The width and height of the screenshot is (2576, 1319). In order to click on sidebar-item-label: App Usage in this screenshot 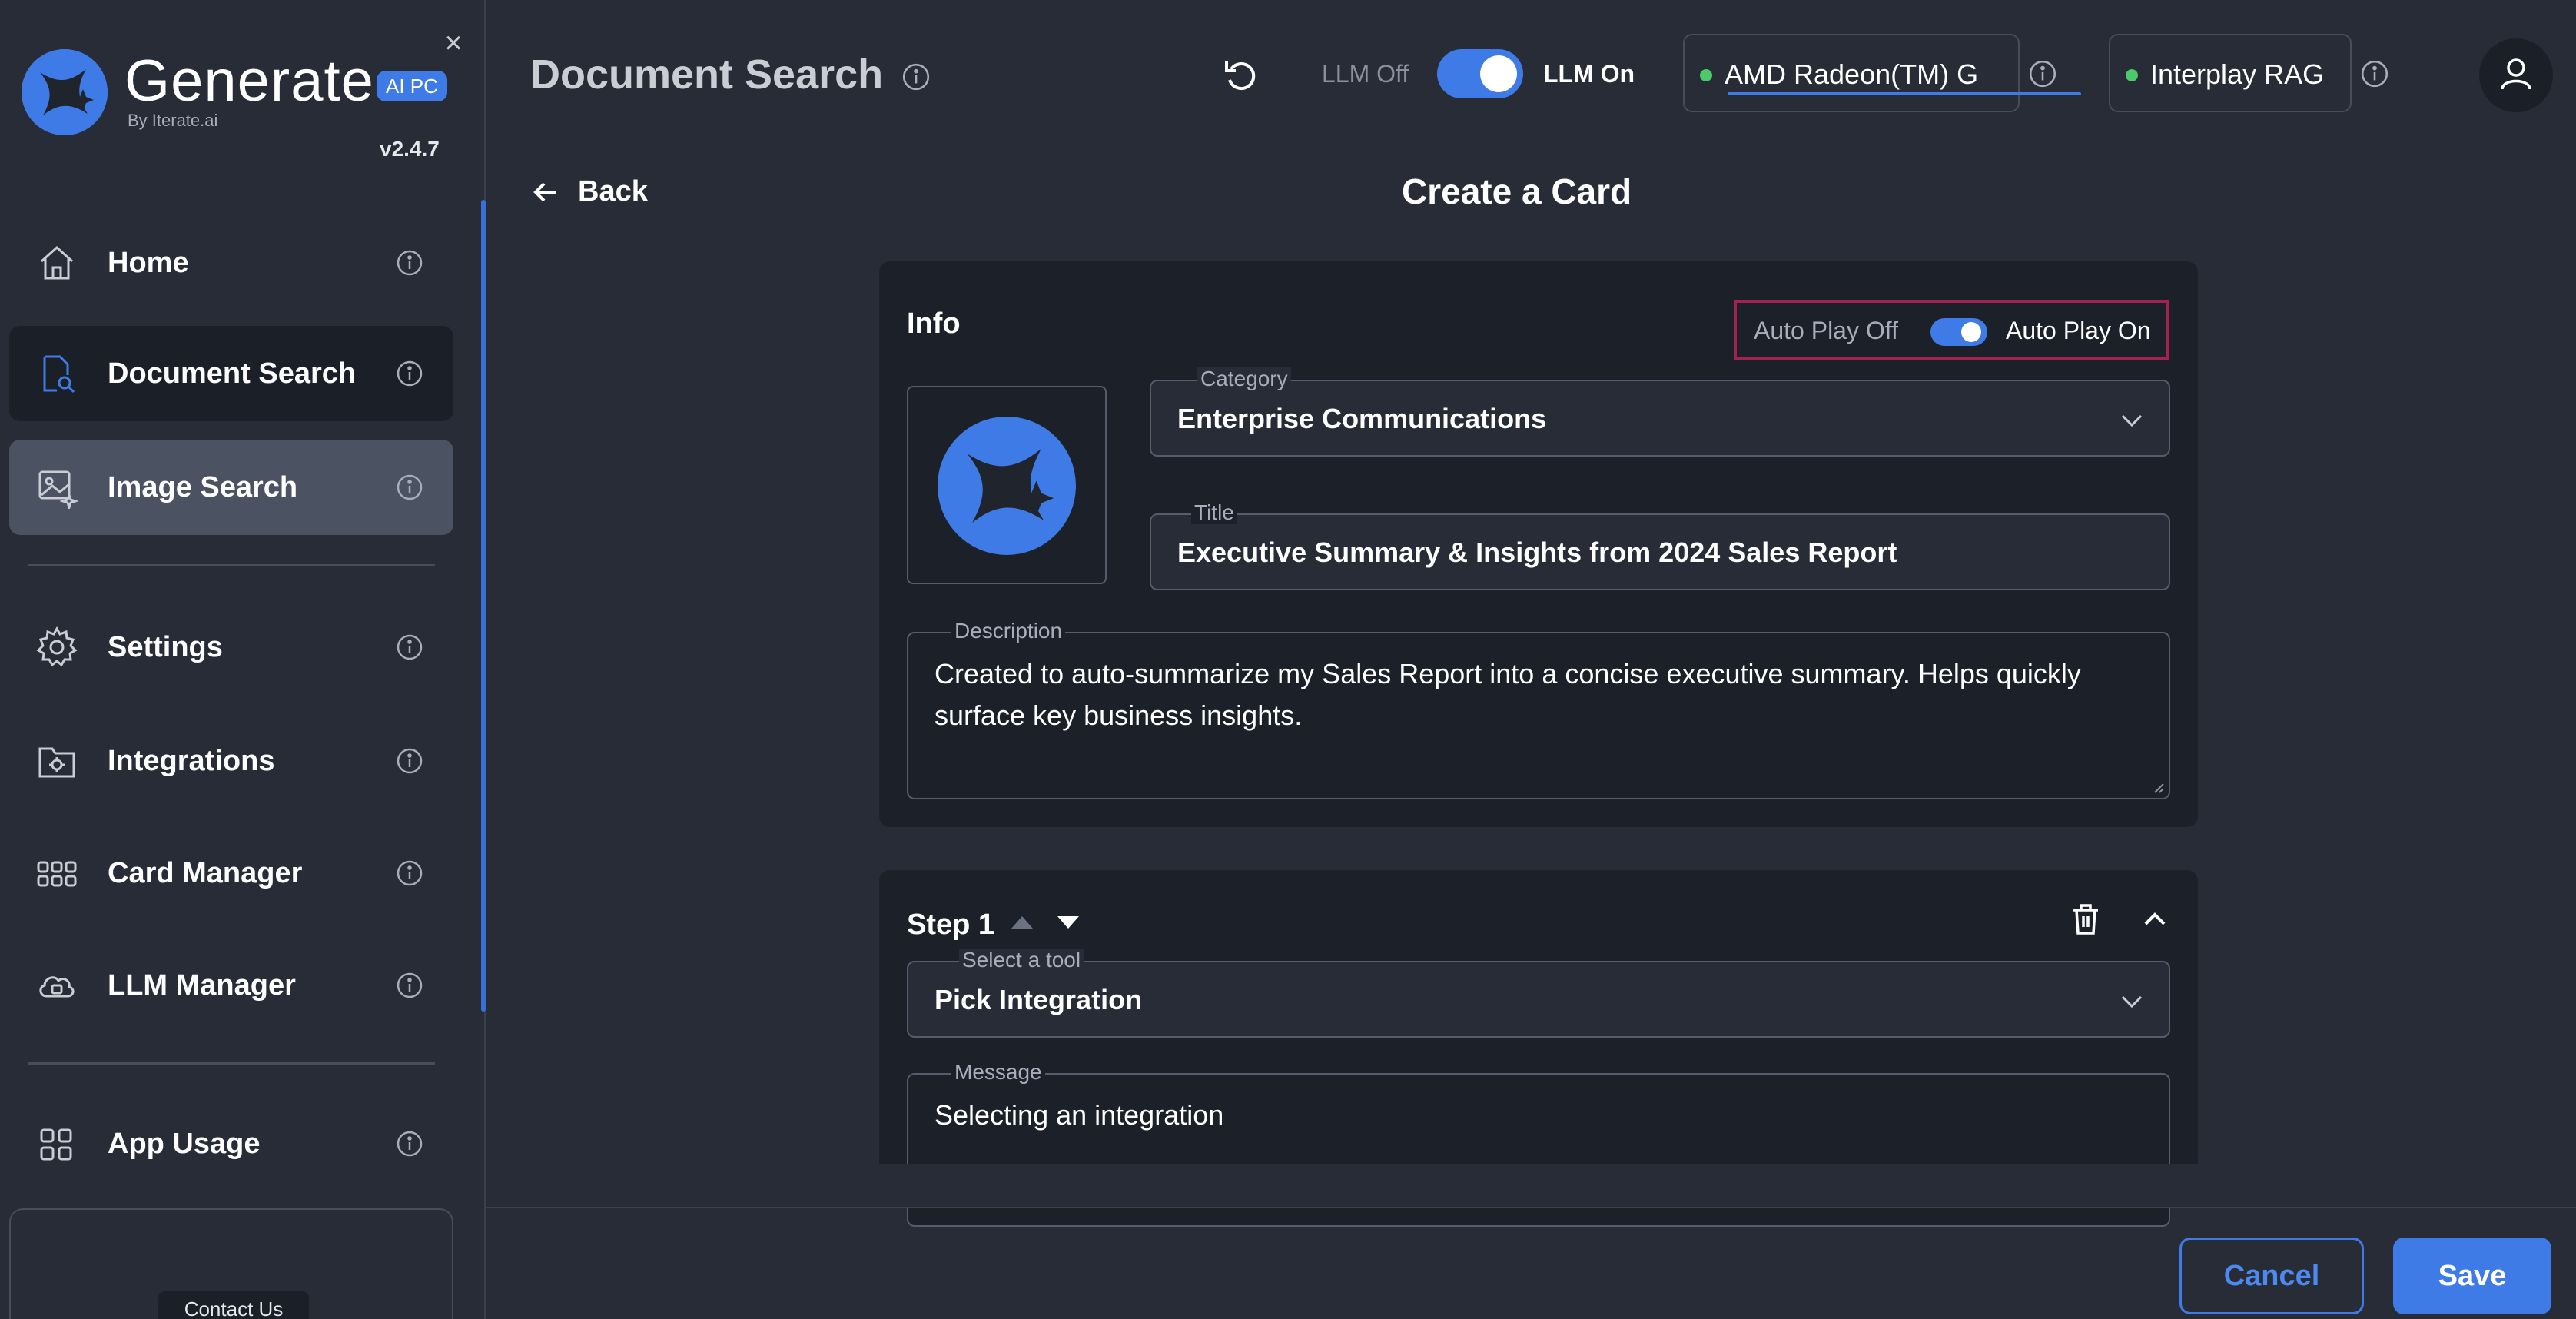, I will do `click(184, 1144)`.